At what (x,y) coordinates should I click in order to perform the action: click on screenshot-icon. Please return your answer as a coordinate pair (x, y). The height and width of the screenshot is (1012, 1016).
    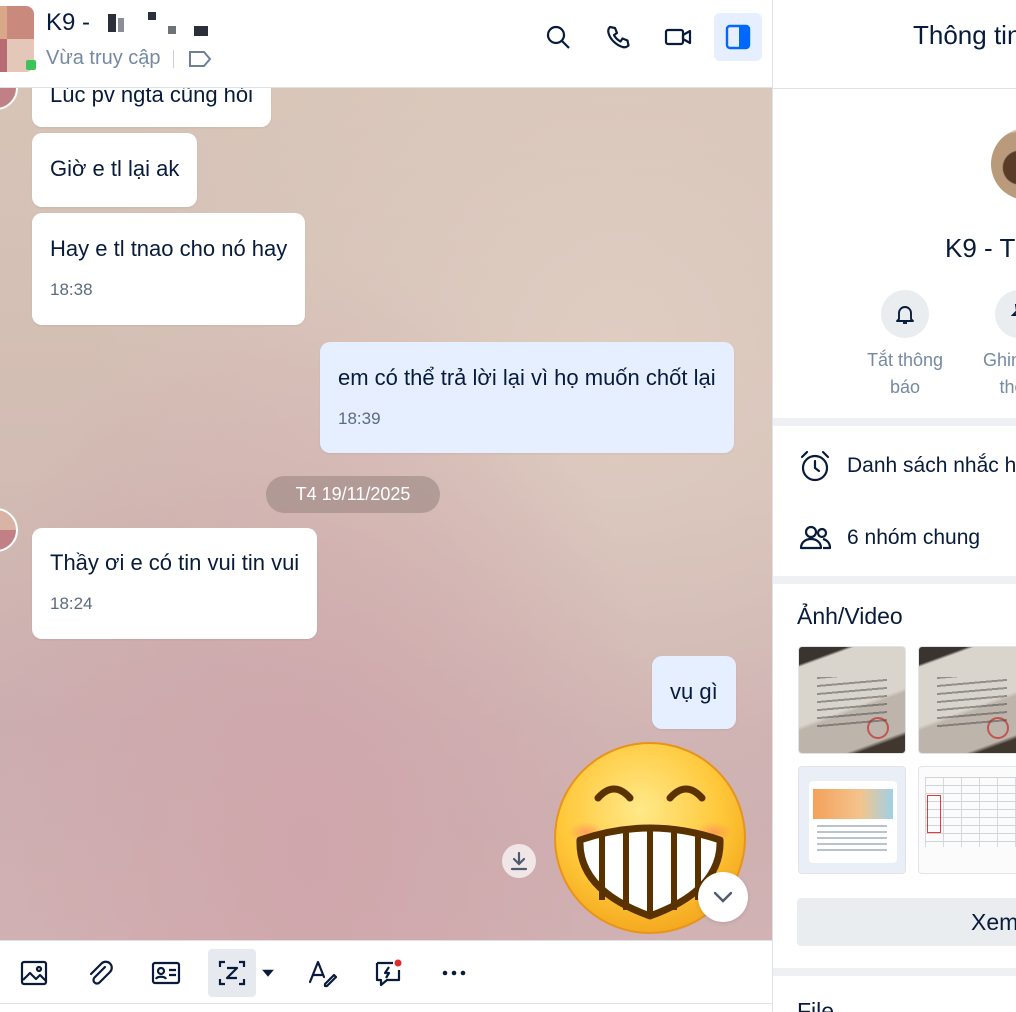
    Looking at the image, I should click on (232, 973).